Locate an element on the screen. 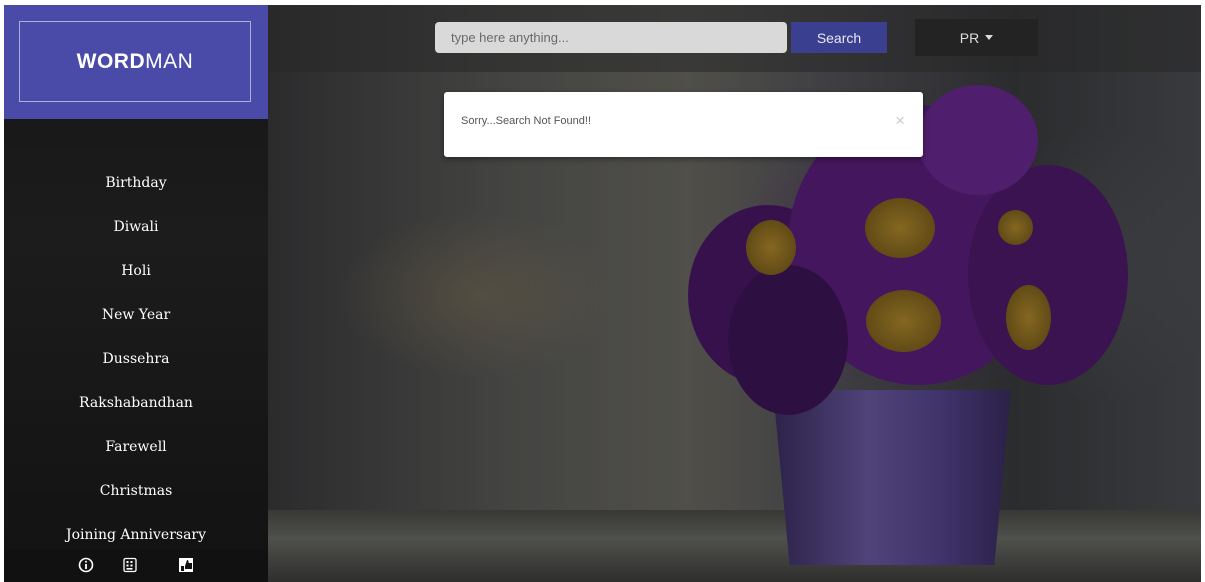 The height and width of the screenshot is (582, 1205). sidebar-item-rakshabandhan: Rakshabandhan is located at coordinates (136, 407).